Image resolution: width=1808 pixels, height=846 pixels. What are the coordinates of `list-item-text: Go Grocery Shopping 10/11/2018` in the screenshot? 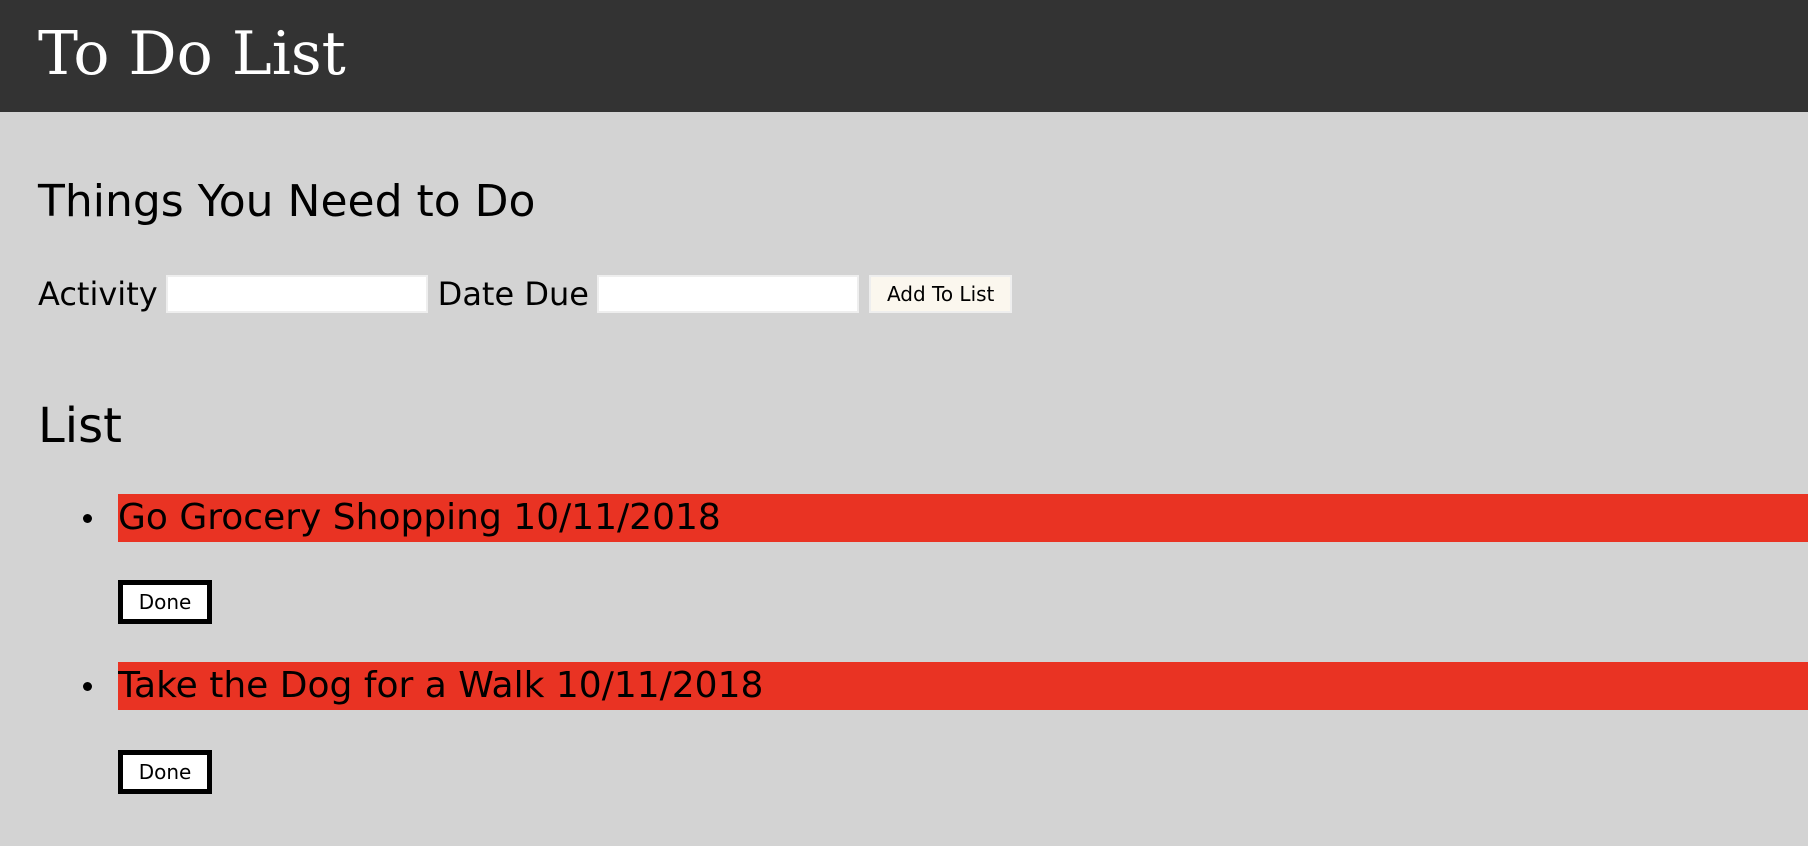 It's located at (963, 518).